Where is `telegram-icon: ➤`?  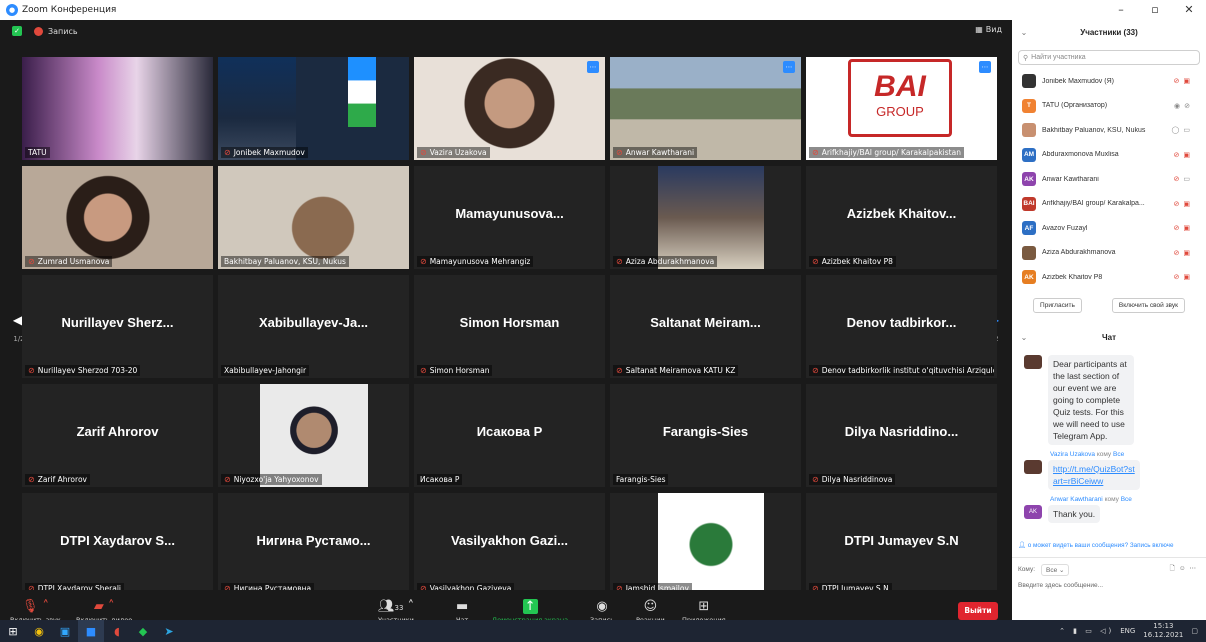
telegram-icon: ➤ is located at coordinates (169, 631).